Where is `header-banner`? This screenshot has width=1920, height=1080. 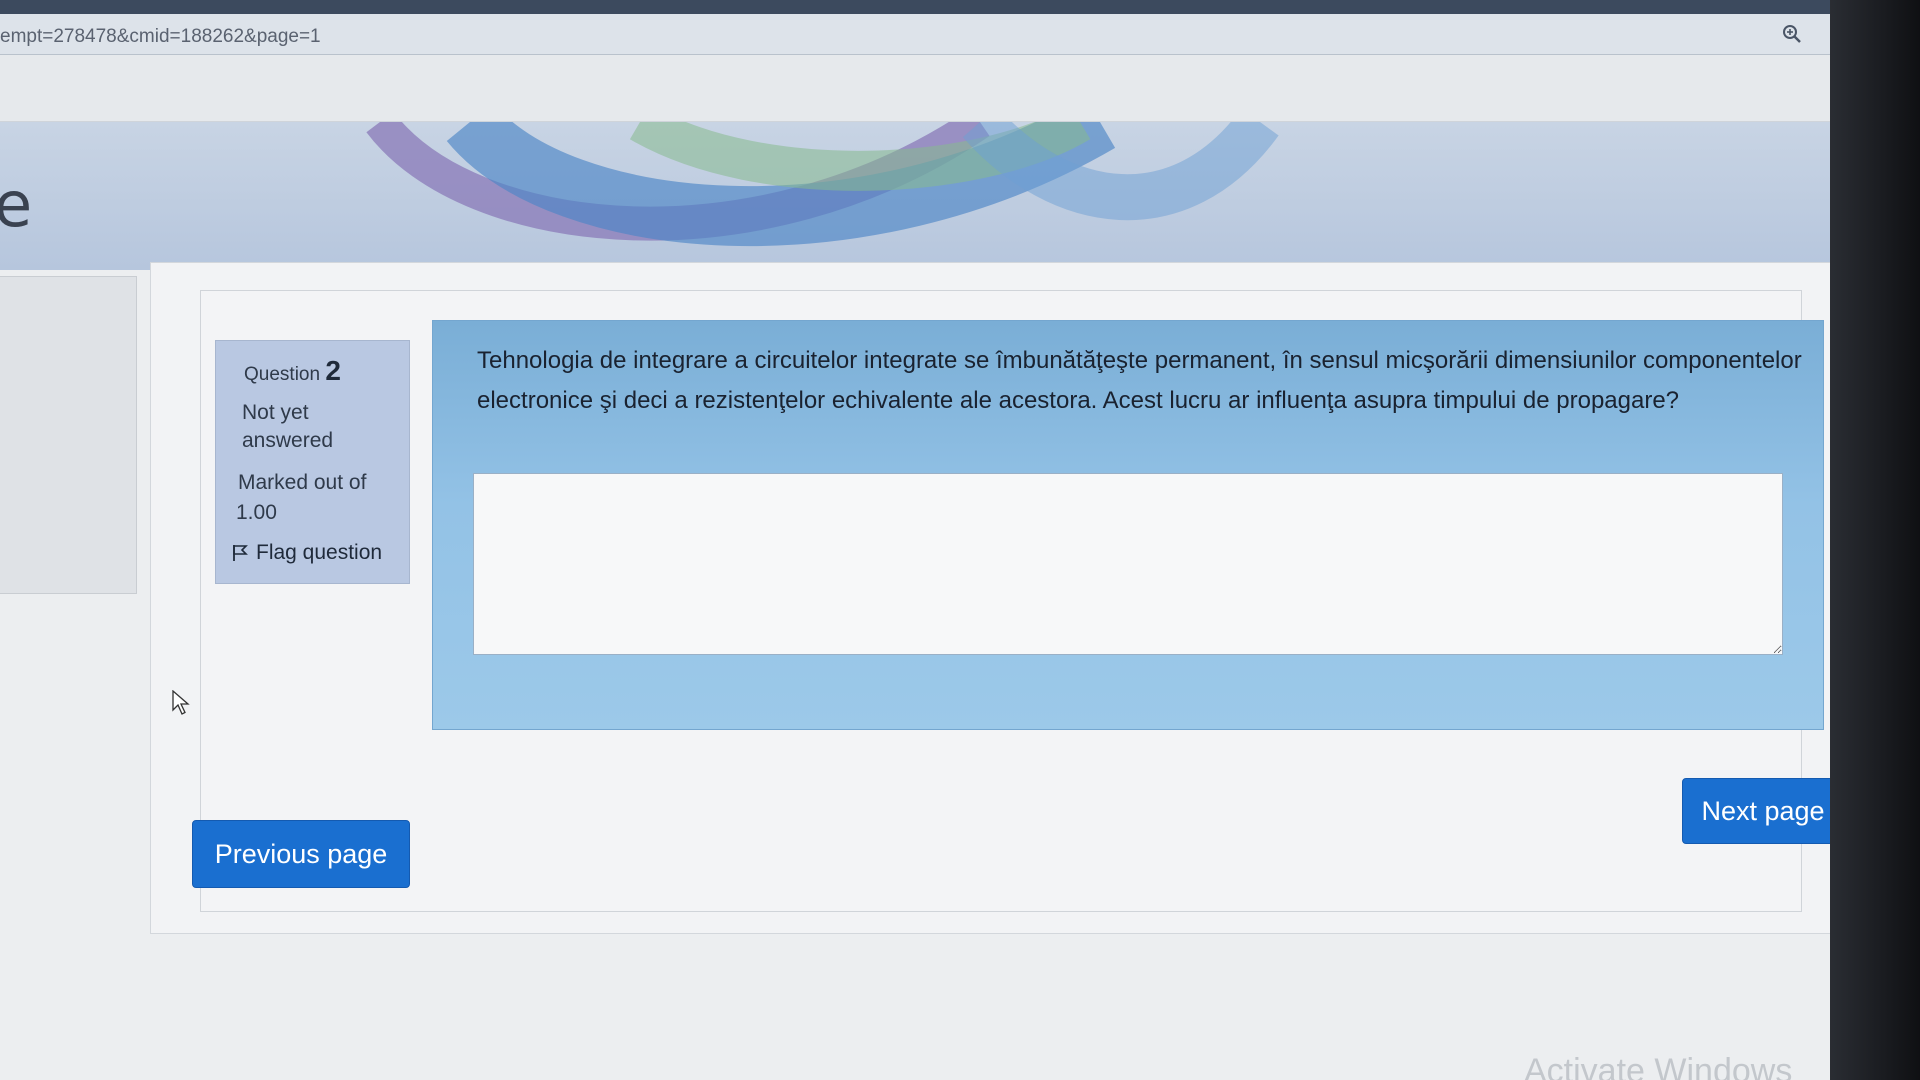 header-banner is located at coordinates (915, 196).